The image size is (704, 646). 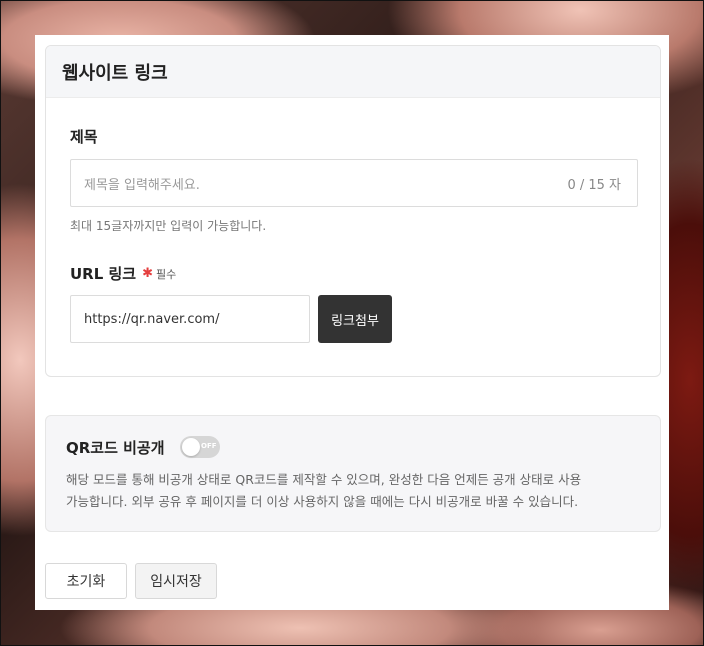 I want to click on section-title: 웹사이트 링크, so click(x=115, y=73).